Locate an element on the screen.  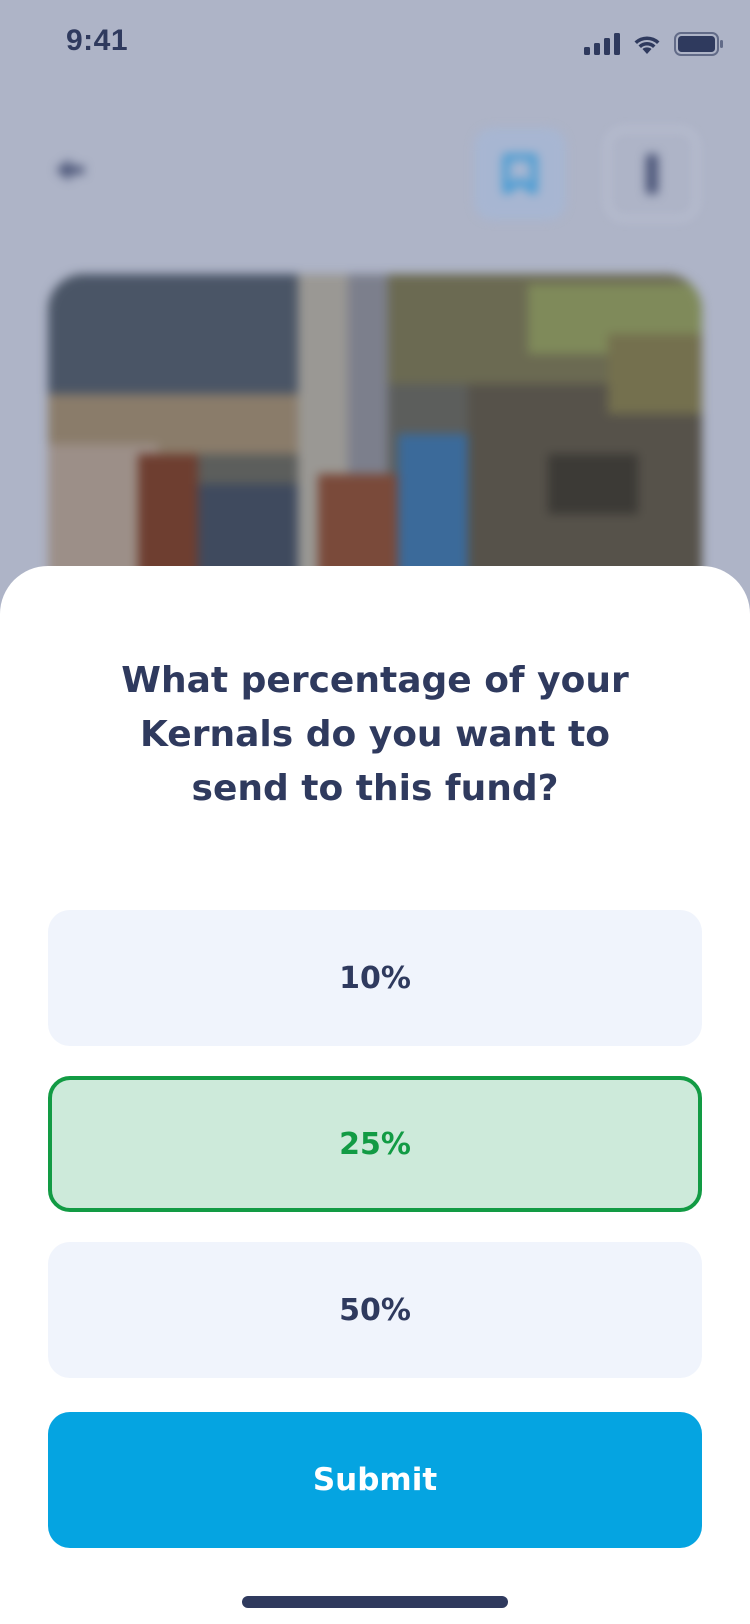
more-button is located at coordinates (652, 174).